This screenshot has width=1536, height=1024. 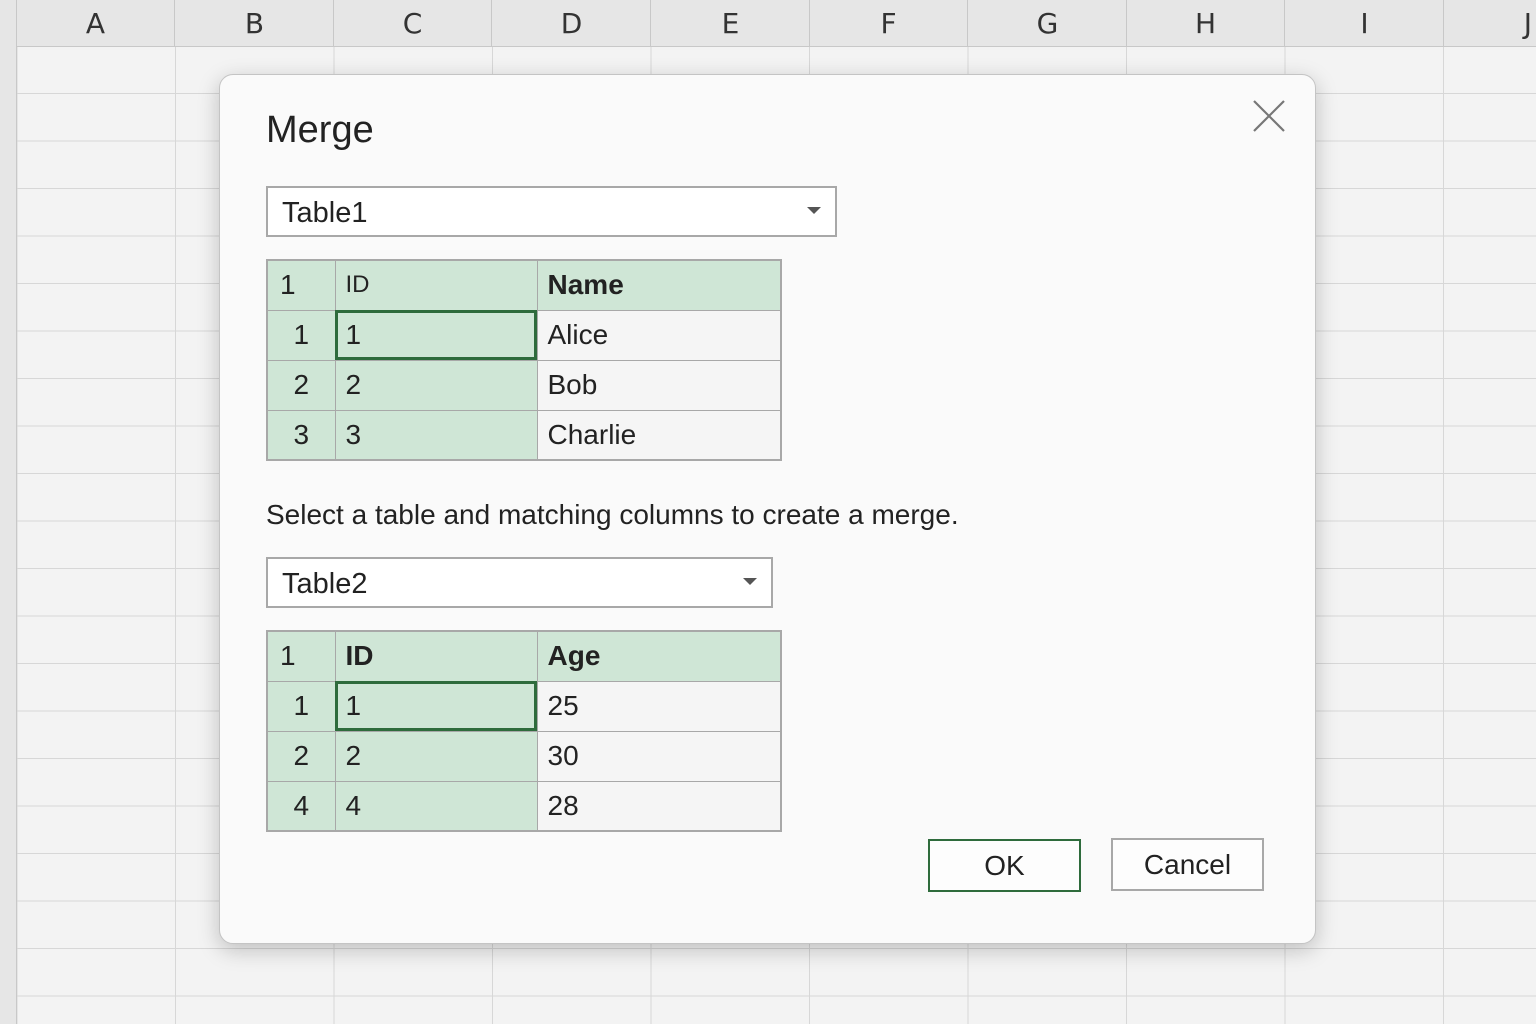 I want to click on column-header-age: Age, so click(x=659, y=656).